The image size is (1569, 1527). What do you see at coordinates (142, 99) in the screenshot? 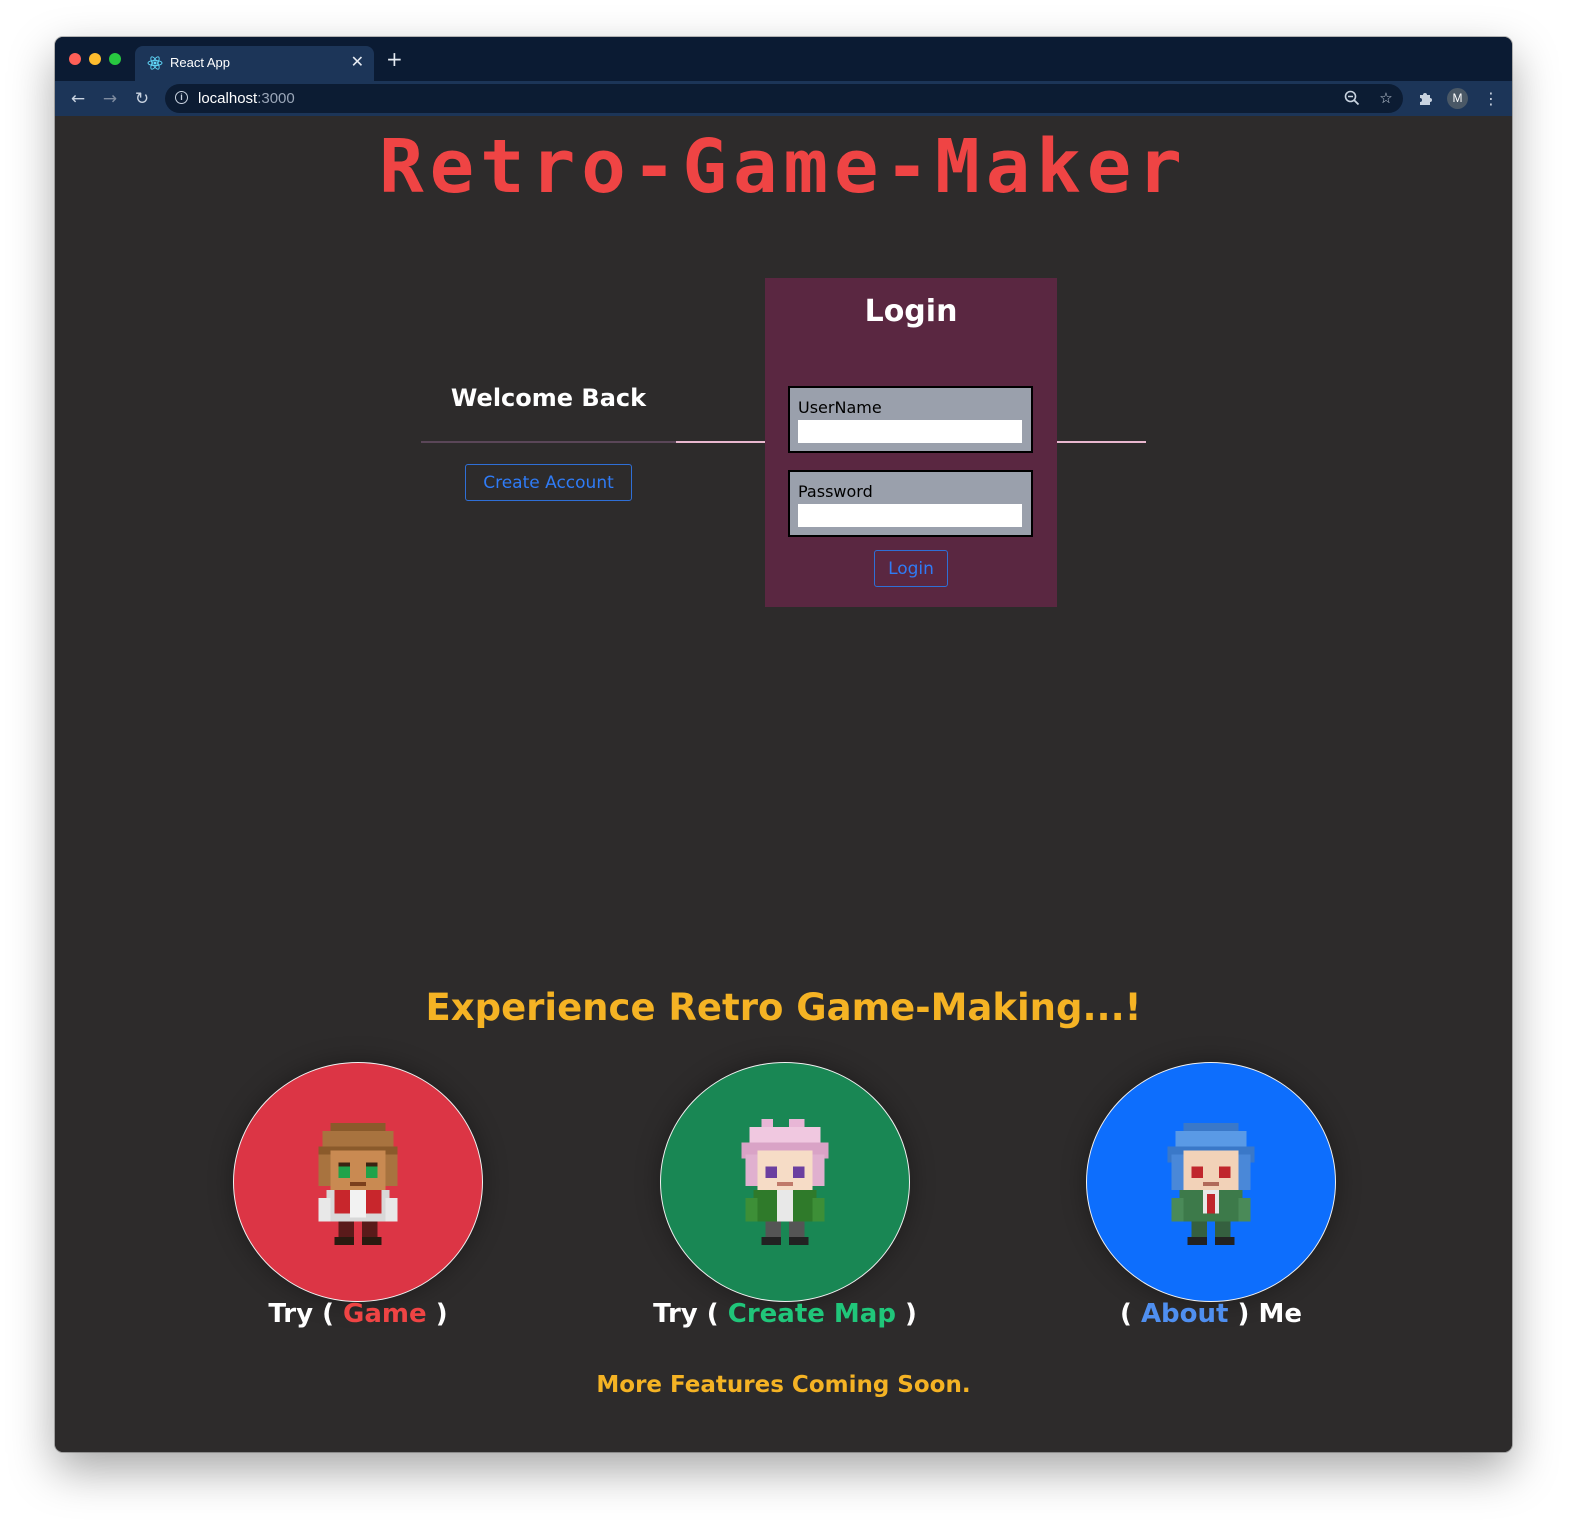
I see `reload-icon: ↻` at bounding box center [142, 99].